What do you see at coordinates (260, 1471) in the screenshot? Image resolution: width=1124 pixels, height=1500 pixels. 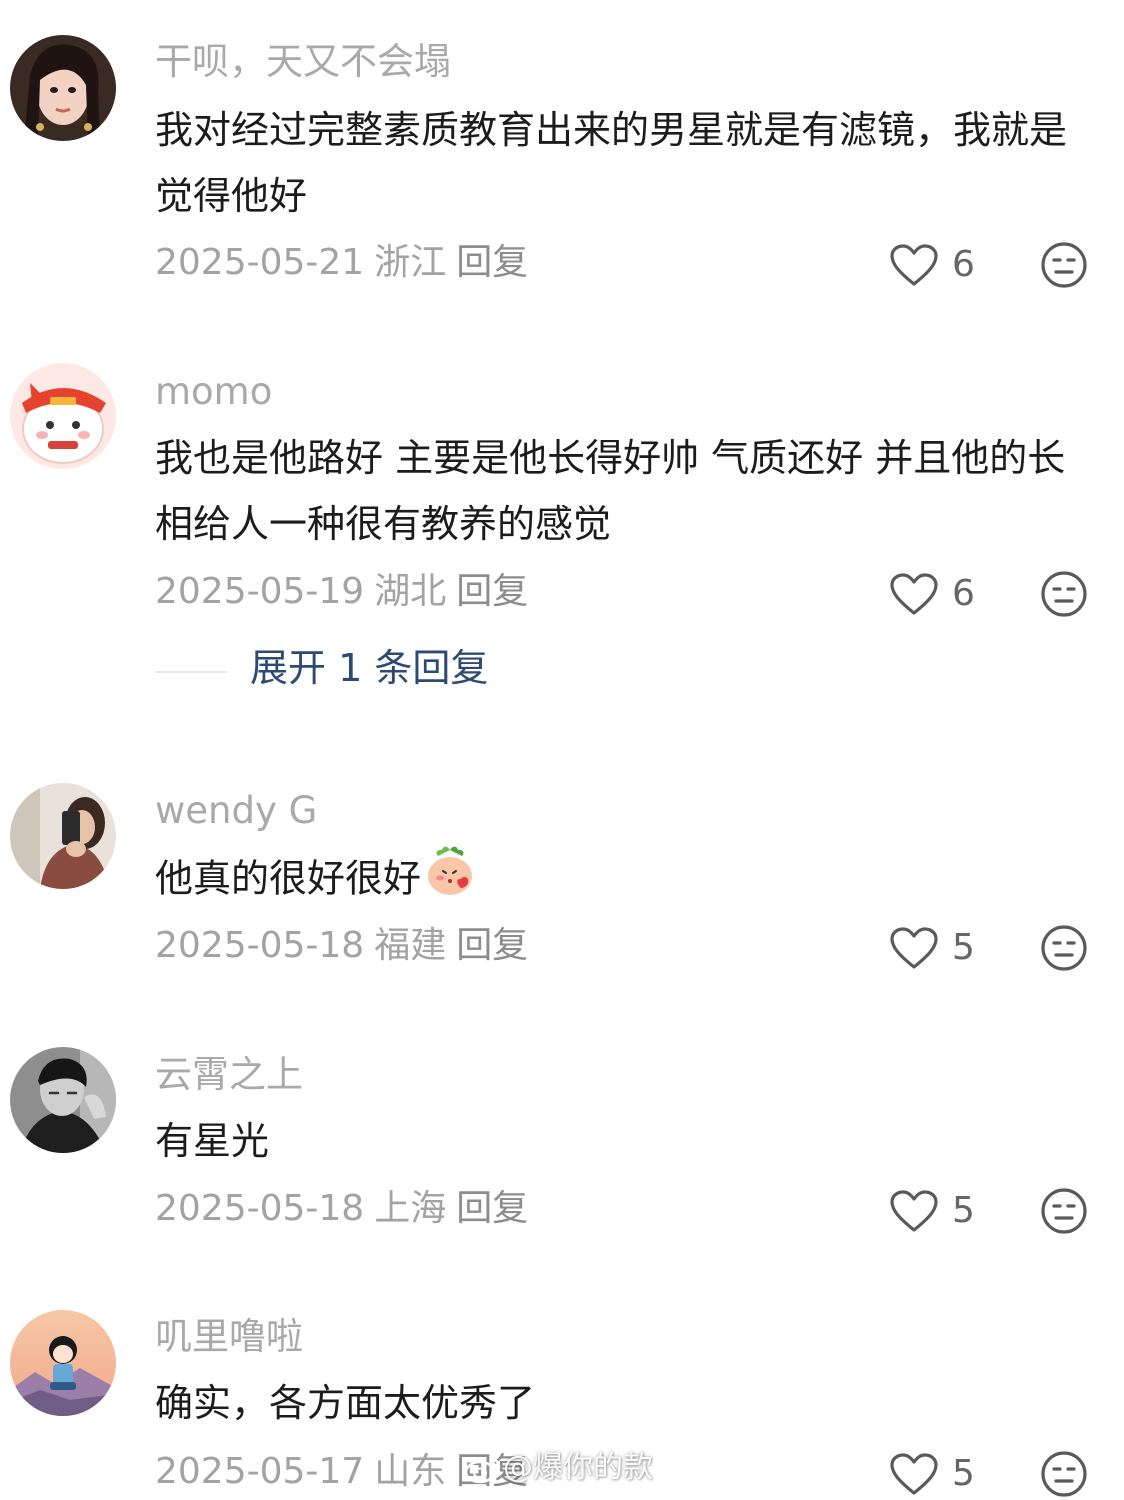 I see `comment-date: 2025-05-17` at bounding box center [260, 1471].